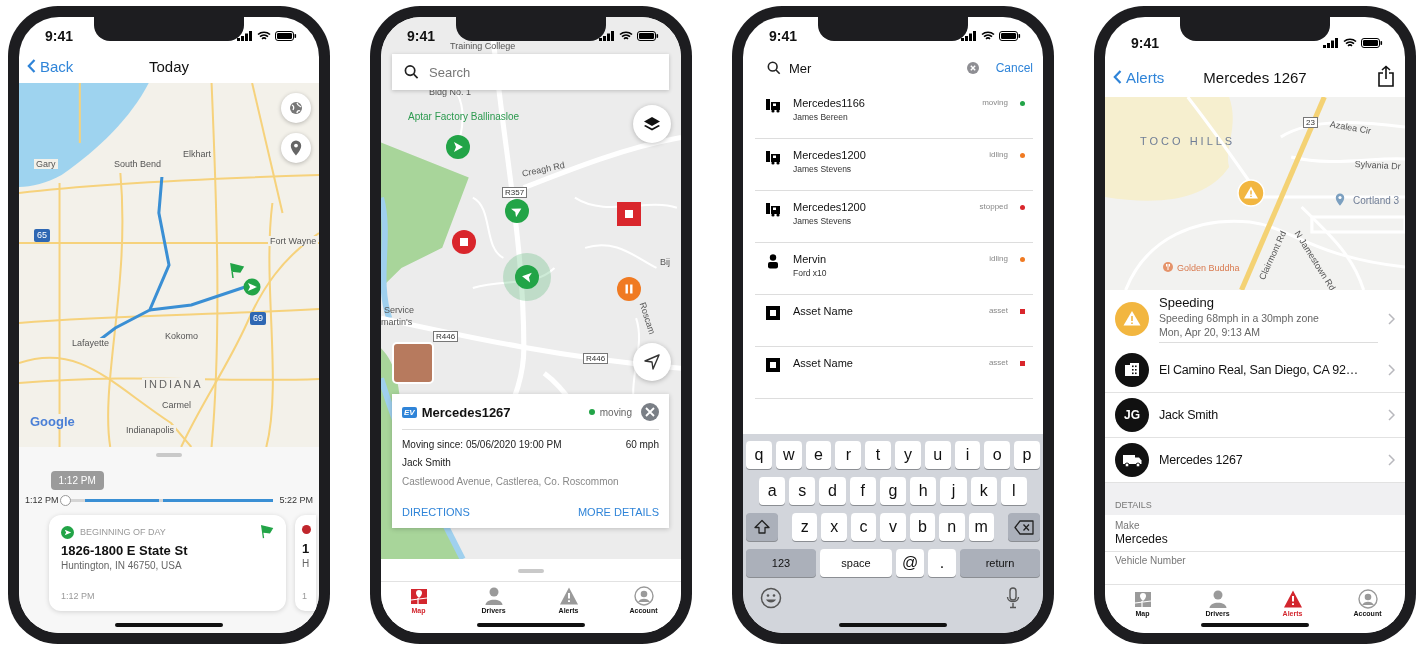  What do you see at coordinates (167, 563) in the screenshot?
I see `stop-card: BEGINNING OF DAY 1826-1800 E State St Huntington, IN 46750, USA 1:12 PM` at bounding box center [167, 563].